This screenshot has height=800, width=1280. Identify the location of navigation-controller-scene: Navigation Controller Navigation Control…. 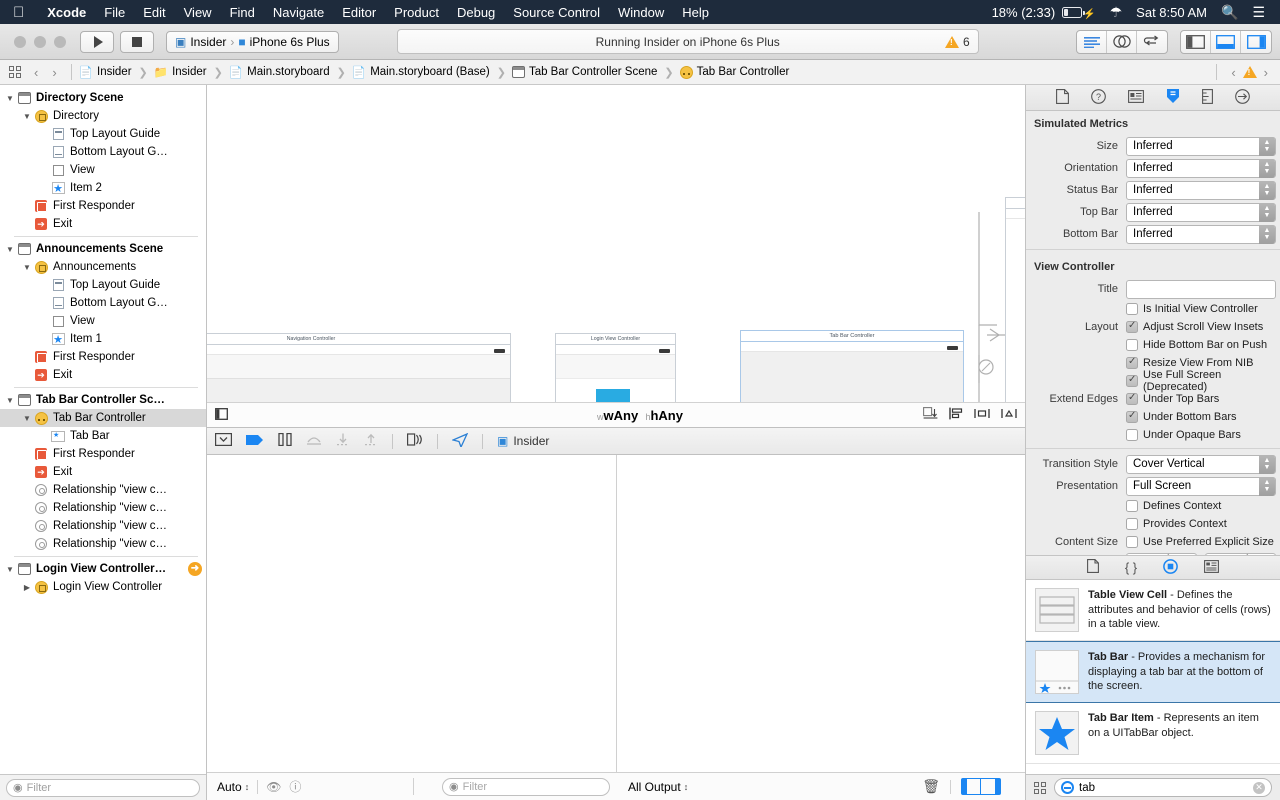
(359, 367).